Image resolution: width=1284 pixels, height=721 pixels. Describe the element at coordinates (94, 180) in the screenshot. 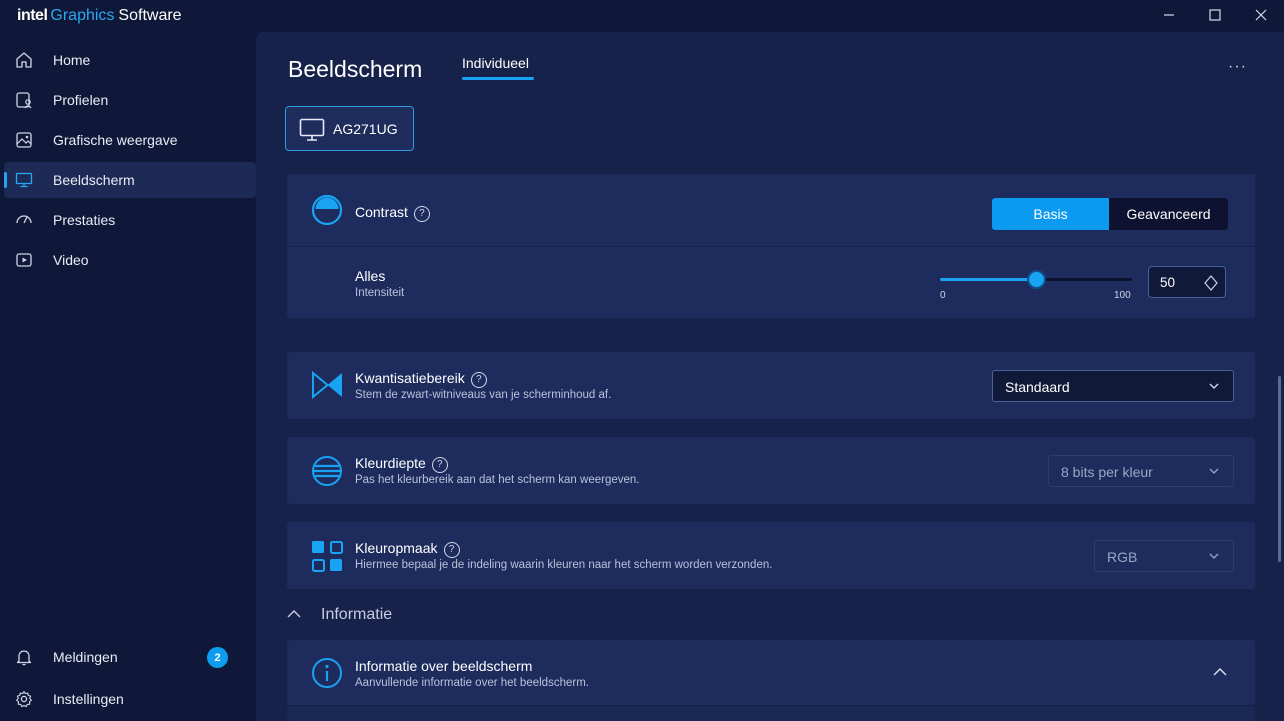

I see `sidebar-item-label: Beeldscherm` at that location.